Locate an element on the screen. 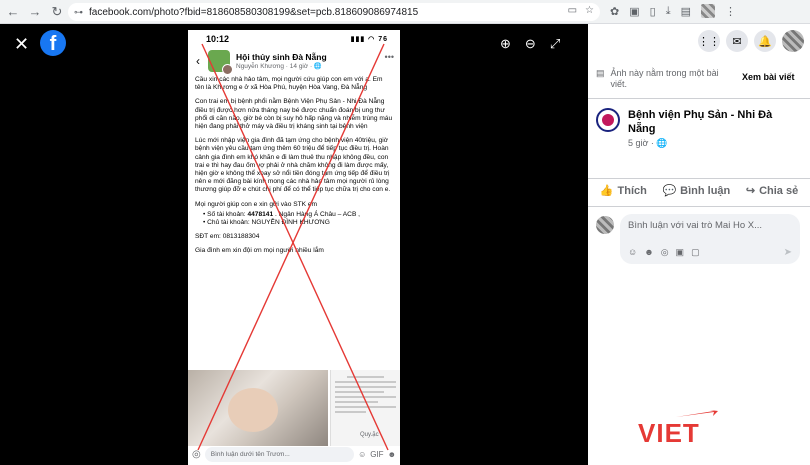 The image size is (810, 465). forward-button: → is located at coordinates (35, 12).